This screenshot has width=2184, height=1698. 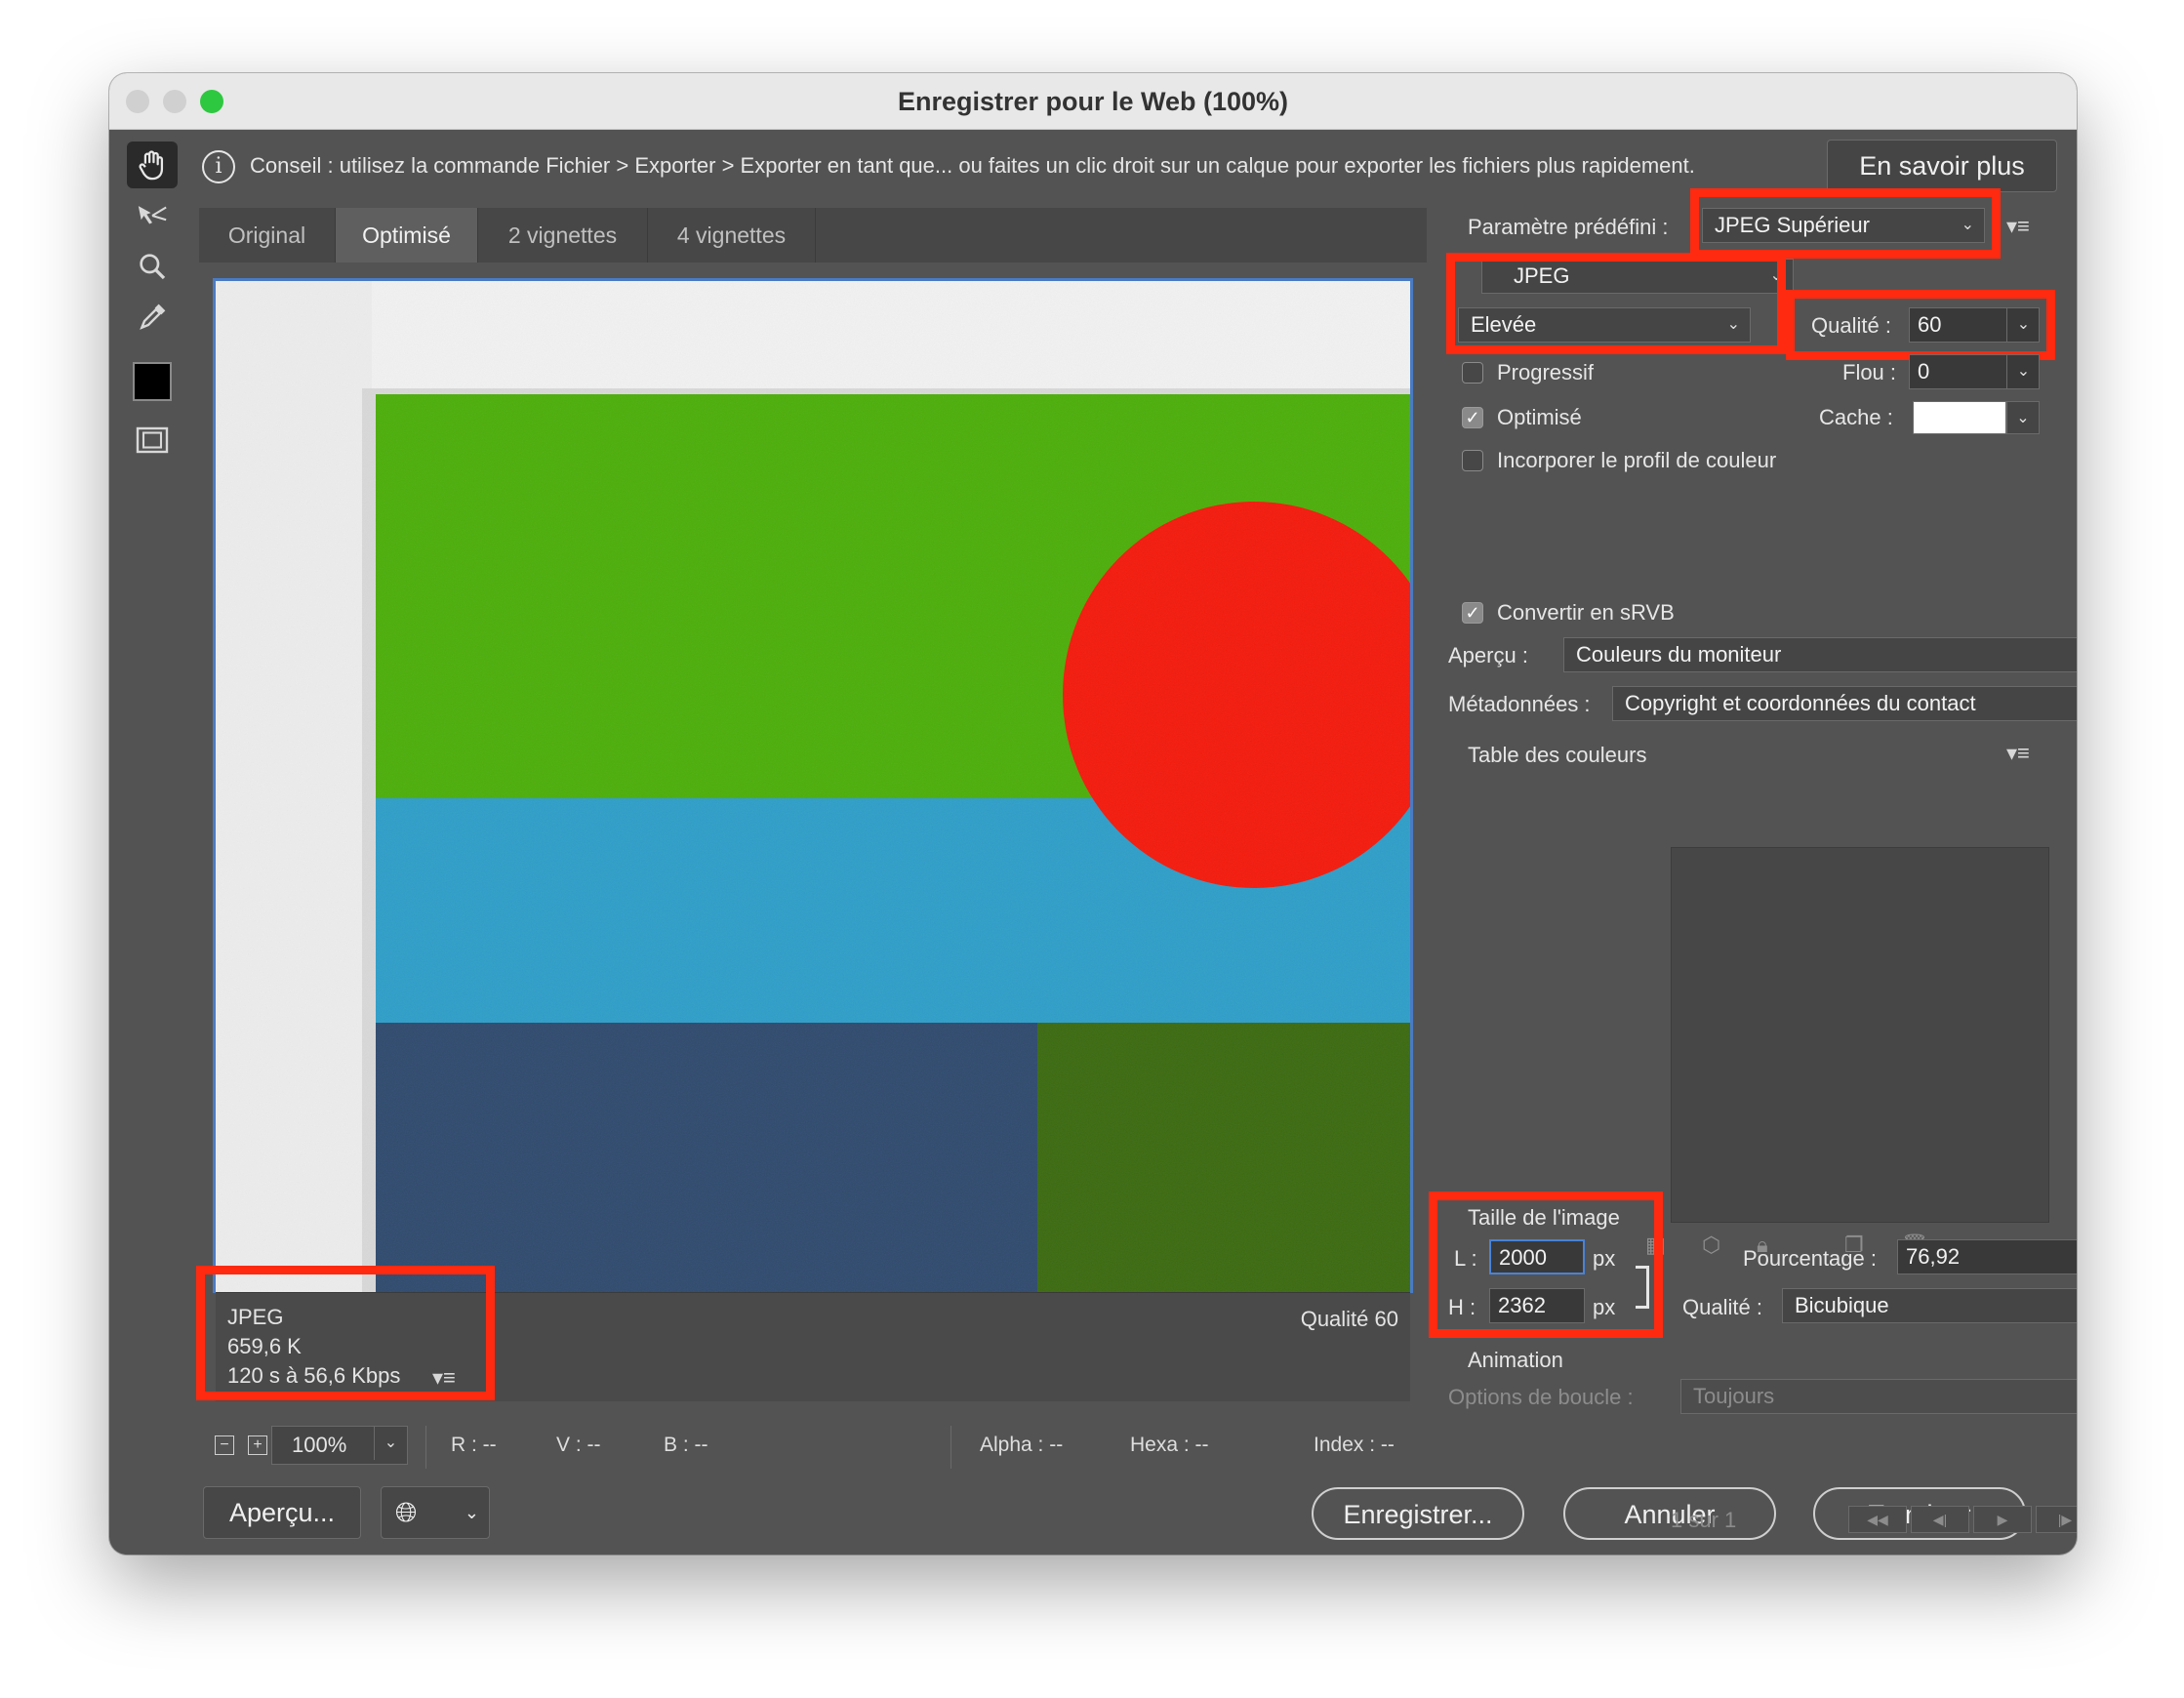 I want to click on matte-label: Cache :, so click(x=1856, y=417).